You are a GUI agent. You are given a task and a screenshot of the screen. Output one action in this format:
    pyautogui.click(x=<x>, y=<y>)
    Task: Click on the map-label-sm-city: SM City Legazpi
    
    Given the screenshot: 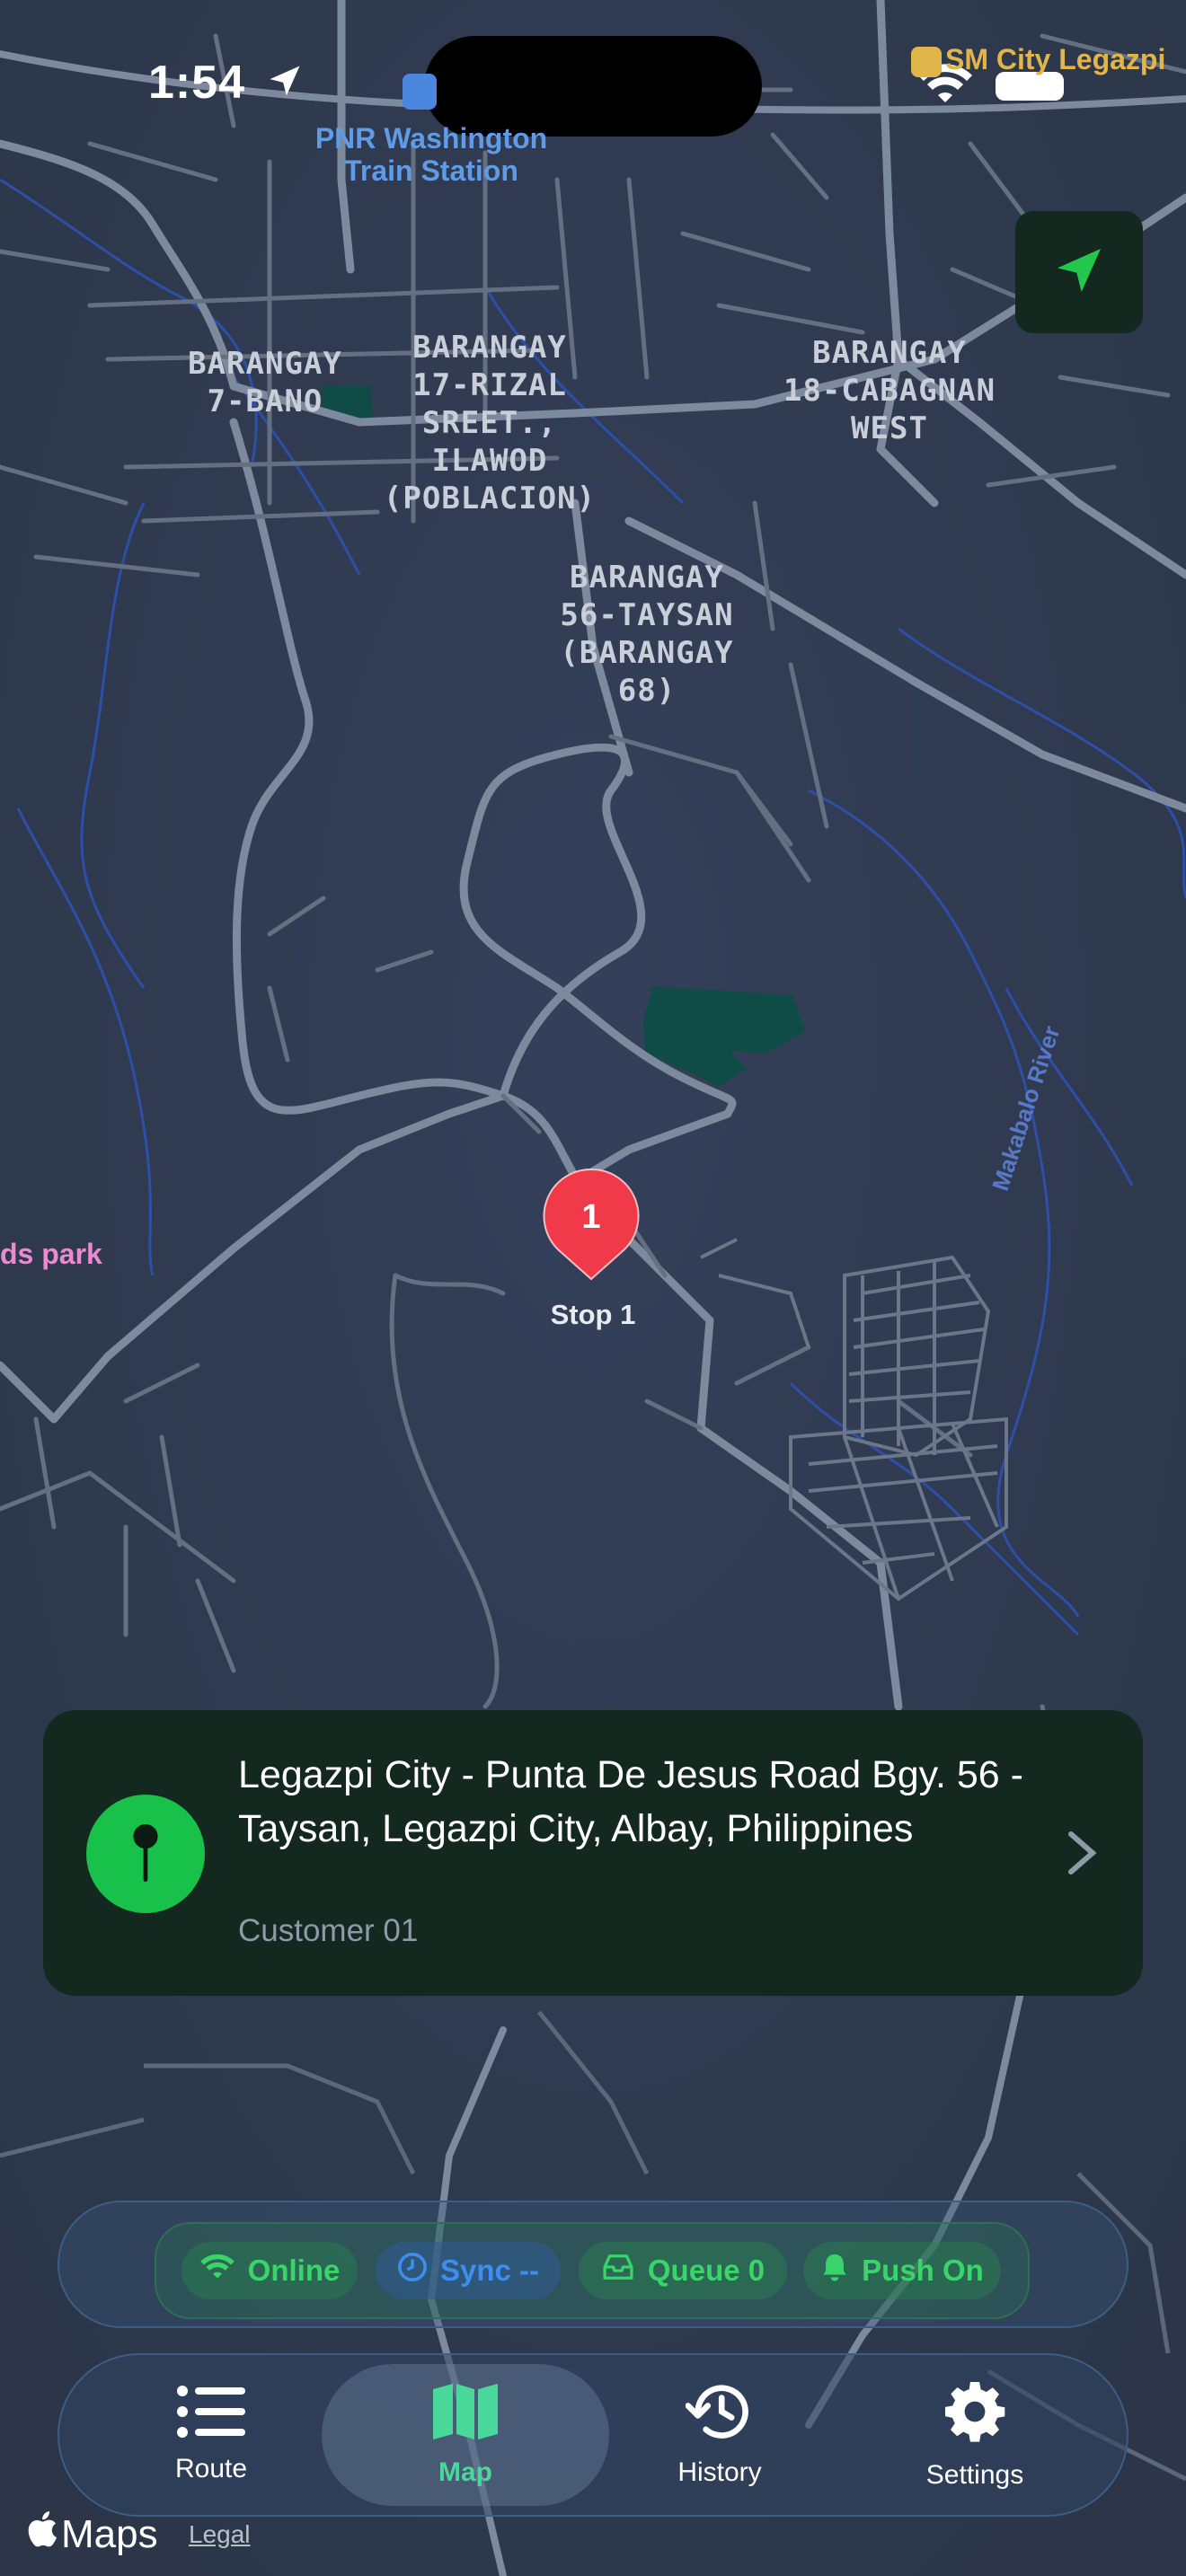 What is the action you would take?
    pyautogui.click(x=1038, y=60)
    